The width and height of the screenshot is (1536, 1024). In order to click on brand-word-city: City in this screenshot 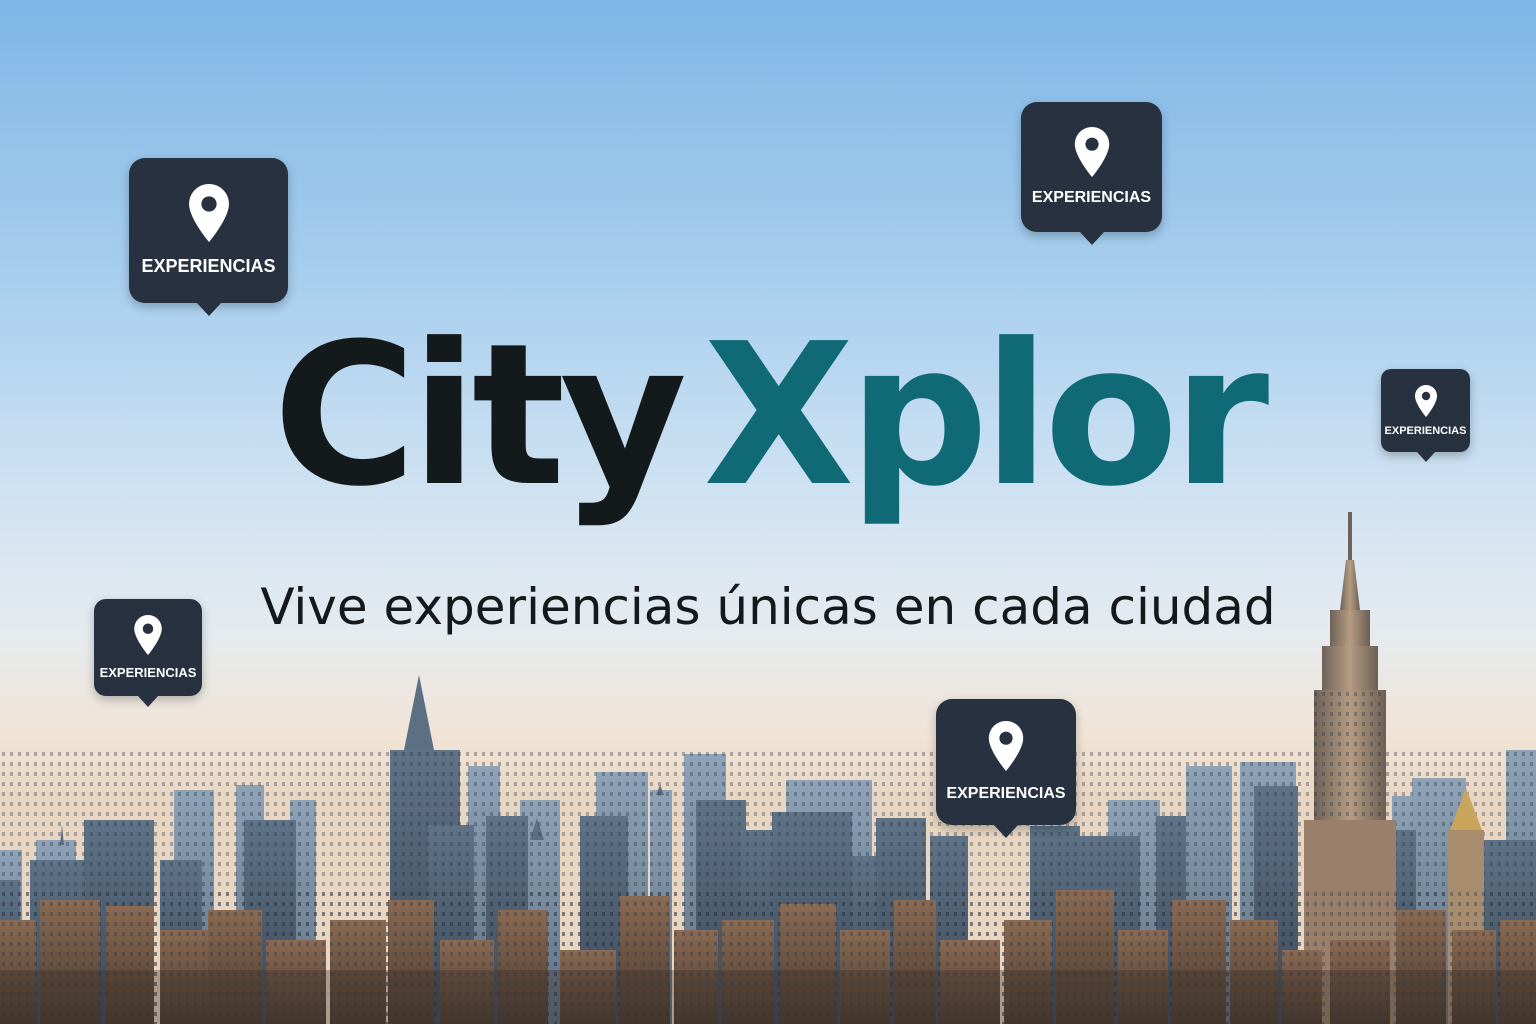, I will do `click(479, 416)`.